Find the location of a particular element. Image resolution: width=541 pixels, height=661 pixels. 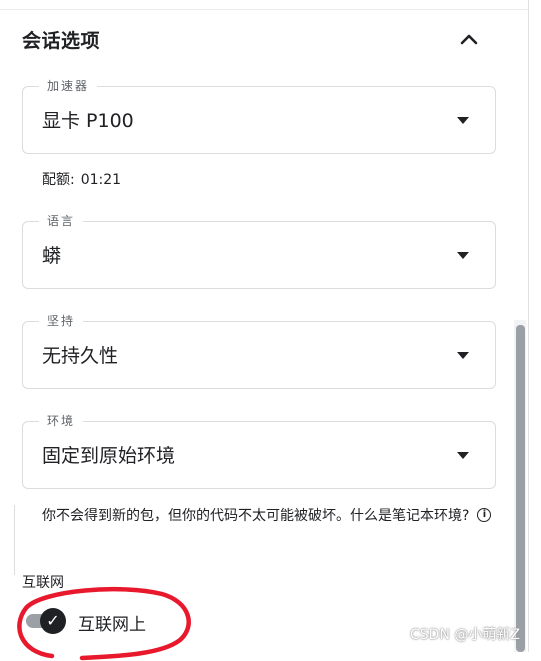

persistence-select: 坚持 无持久性 is located at coordinates (259, 350).